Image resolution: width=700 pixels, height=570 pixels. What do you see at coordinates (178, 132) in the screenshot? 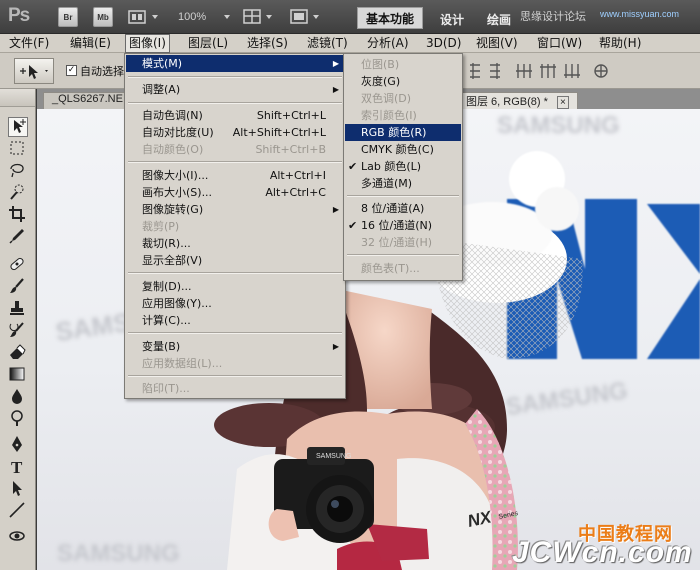
I see `menu-item-auto-contrast-label: 自动对比度(U)` at bounding box center [178, 132].